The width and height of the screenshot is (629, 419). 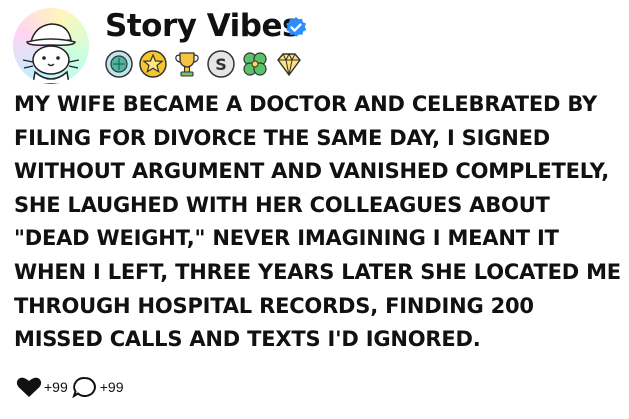 What do you see at coordinates (202, 26) in the screenshot?
I see `account-name: Story Vibes` at bounding box center [202, 26].